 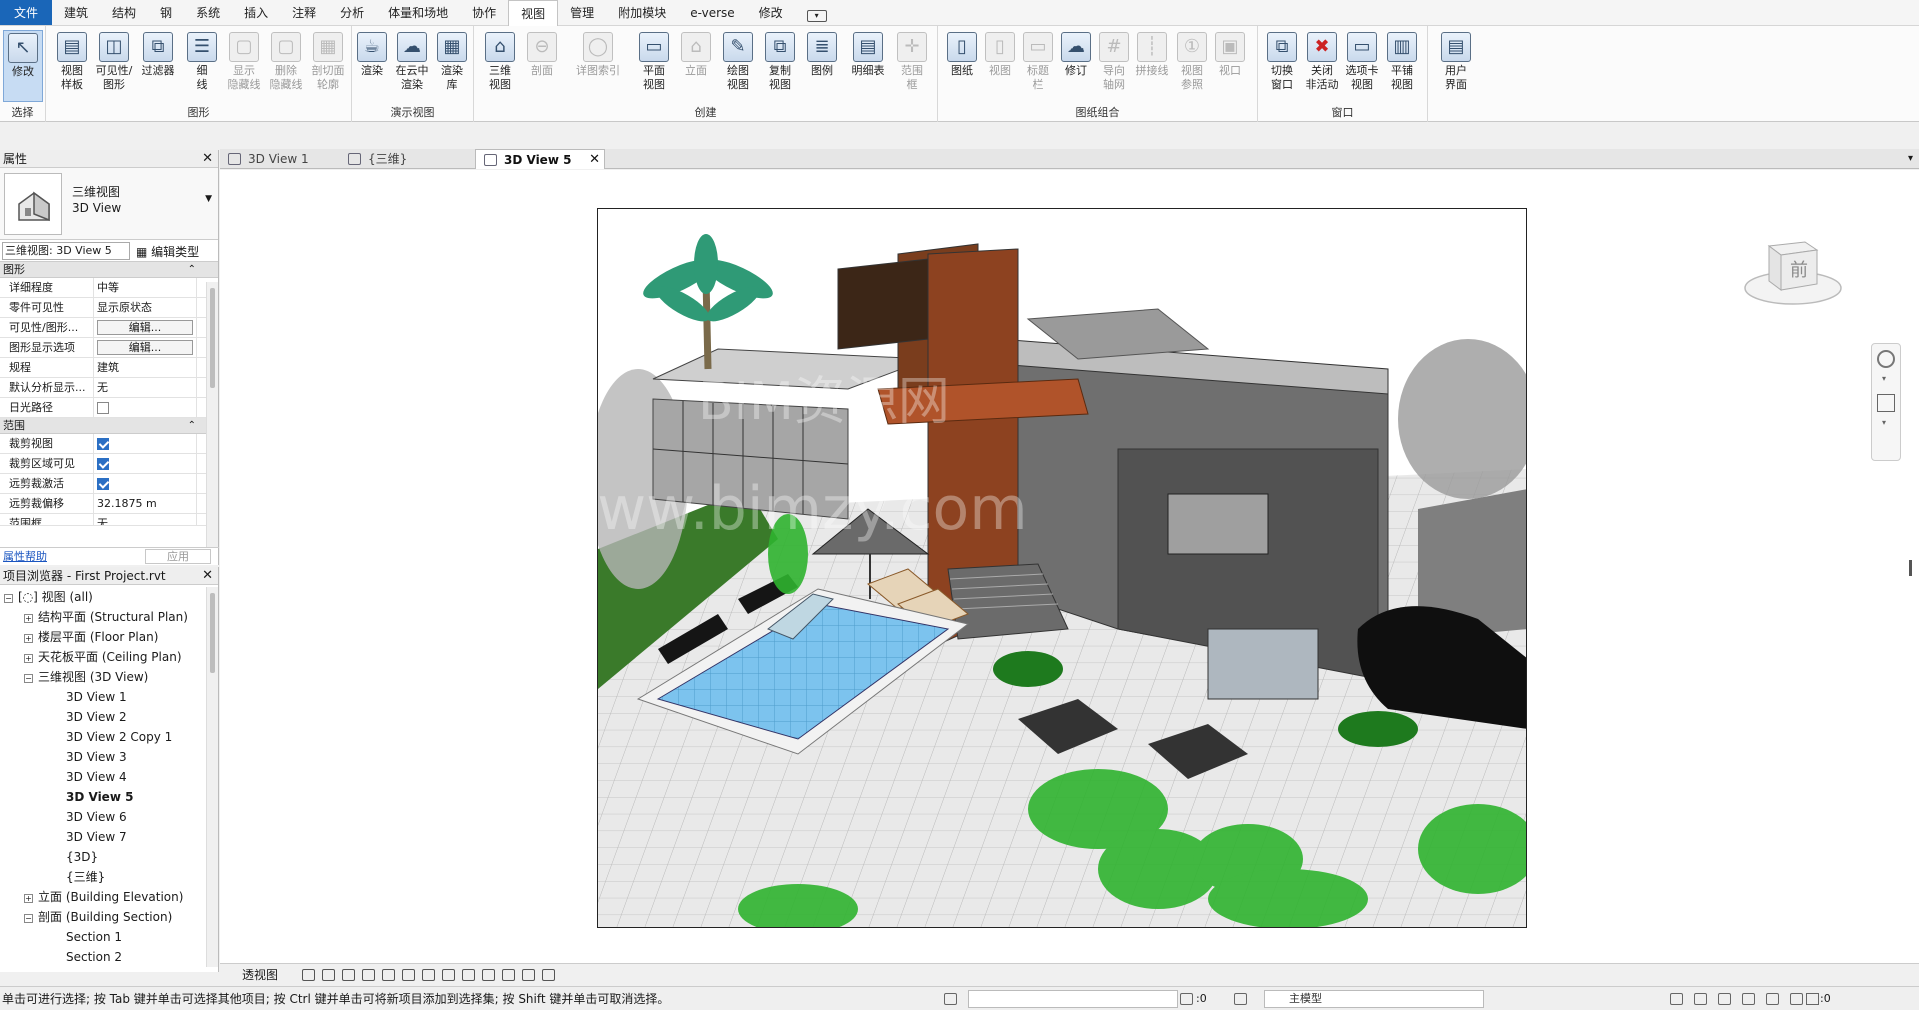 What do you see at coordinates (594, 160) in the screenshot?
I see `close-tab-icon: ✕` at bounding box center [594, 160].